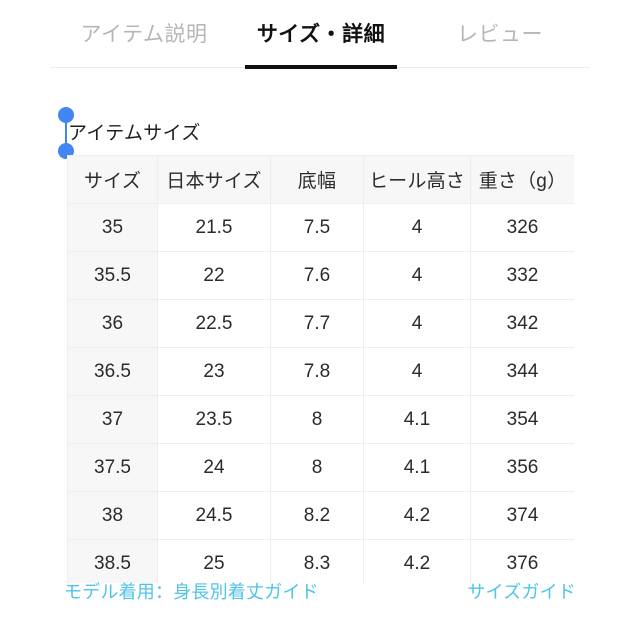 The image size is (640, 640). Describe the element at coordinates (522, 179) in the screenshot. I see `column-header-weight: 重さ（g）` at that location.